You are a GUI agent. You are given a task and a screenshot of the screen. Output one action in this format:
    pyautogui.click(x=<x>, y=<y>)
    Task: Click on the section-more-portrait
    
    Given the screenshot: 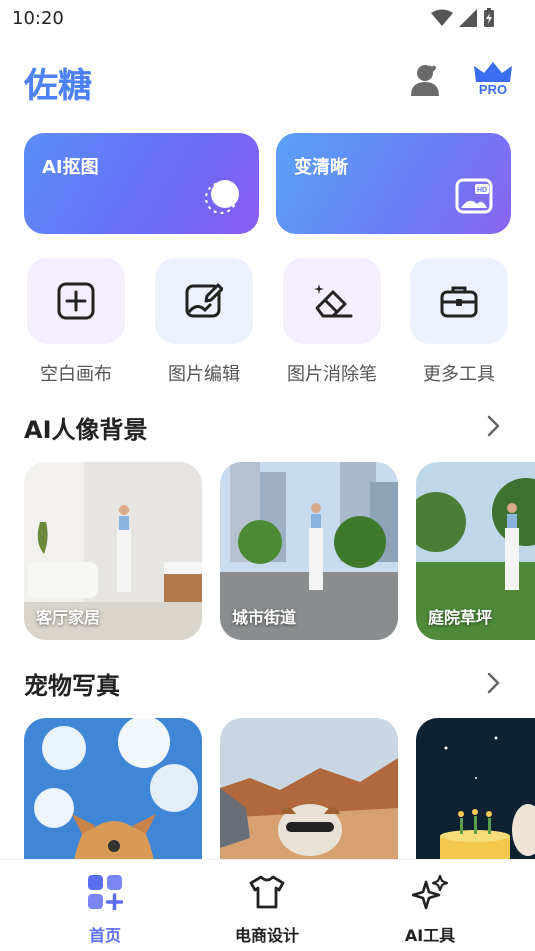 What is the action you would take?
    pyautogui.click(x=494, y=426)
    